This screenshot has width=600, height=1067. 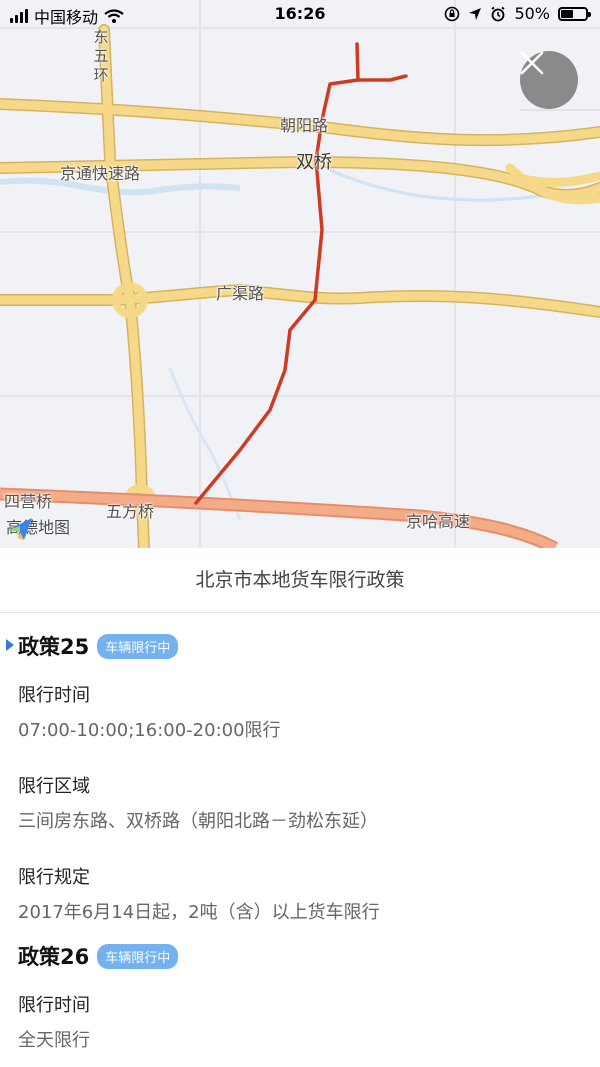 I want to click on area-label: 限行区域, so click(x=54, y=786).